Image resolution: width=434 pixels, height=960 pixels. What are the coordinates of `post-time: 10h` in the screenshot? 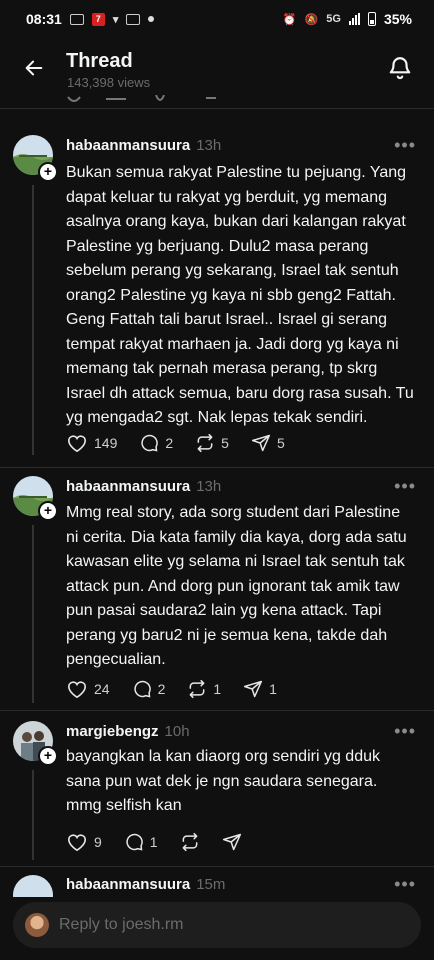 It's located at (177, 731).